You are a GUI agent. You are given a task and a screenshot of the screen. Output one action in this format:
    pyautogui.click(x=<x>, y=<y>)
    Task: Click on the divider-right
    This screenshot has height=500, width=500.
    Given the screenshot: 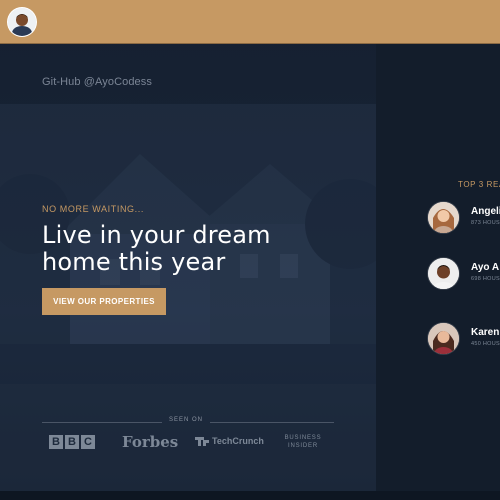 What is the action you would take?
    pyautogui.click(x=272, y=422)
    